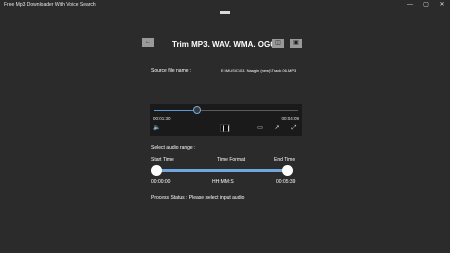 Image resolution: width=450 pixels, height=253 pixels. I want to click on start-time-value: 00:00:00, so click(161, 182).